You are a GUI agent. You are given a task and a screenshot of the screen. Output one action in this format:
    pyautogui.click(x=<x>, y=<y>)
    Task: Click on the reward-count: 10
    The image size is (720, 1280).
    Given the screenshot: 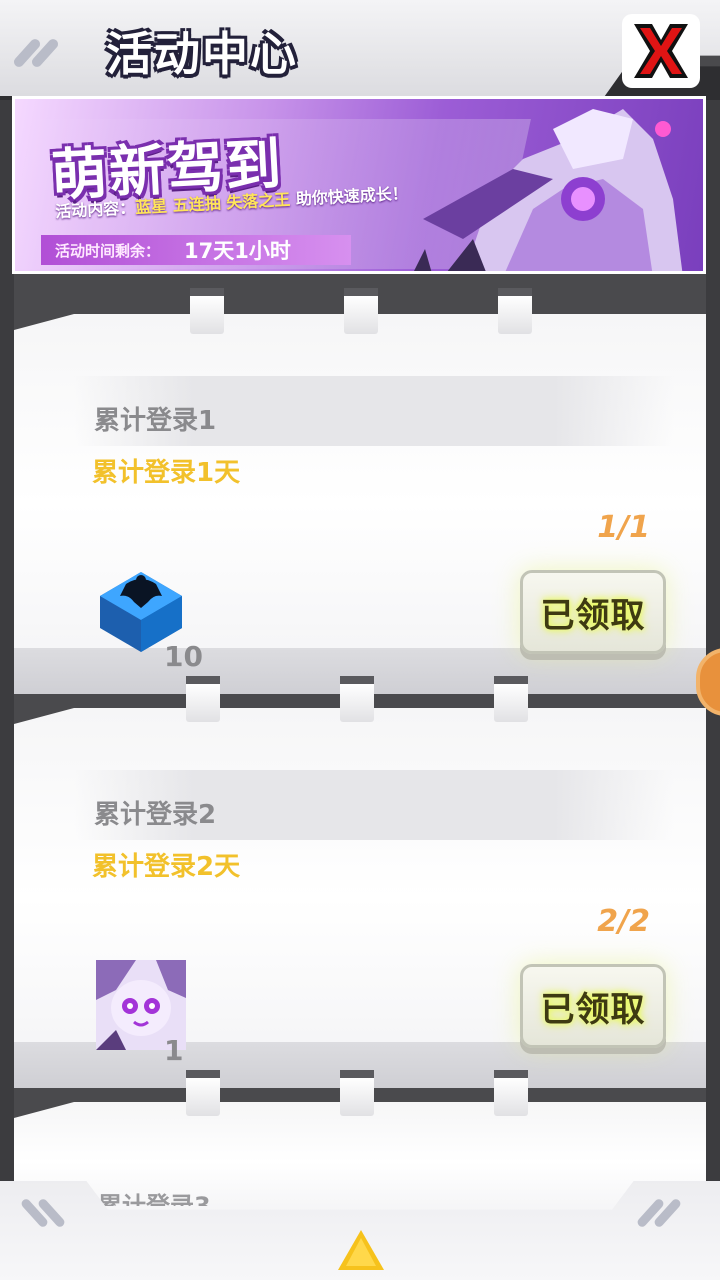 What is the action you would take?
    pyautogui.click(x=183, y=656)
    